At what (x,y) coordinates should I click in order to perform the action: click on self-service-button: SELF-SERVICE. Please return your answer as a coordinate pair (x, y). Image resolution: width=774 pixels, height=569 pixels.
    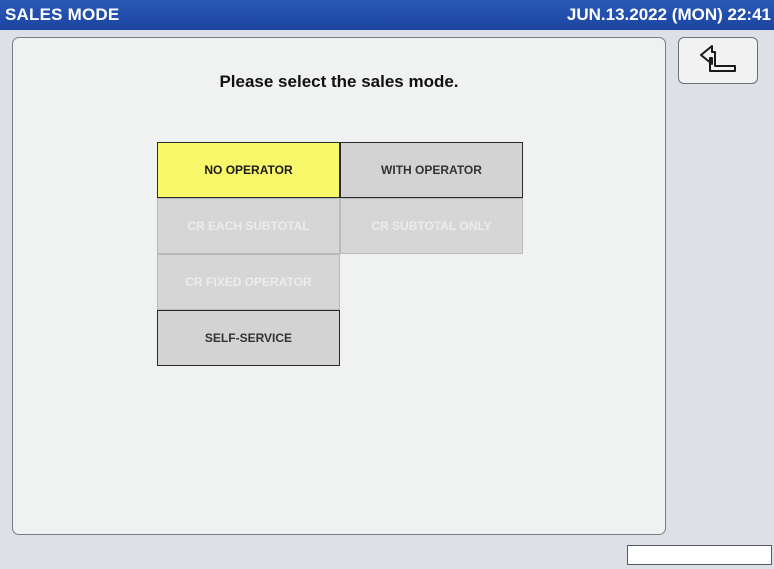
    Looking at the image, I should click on (248, 338).